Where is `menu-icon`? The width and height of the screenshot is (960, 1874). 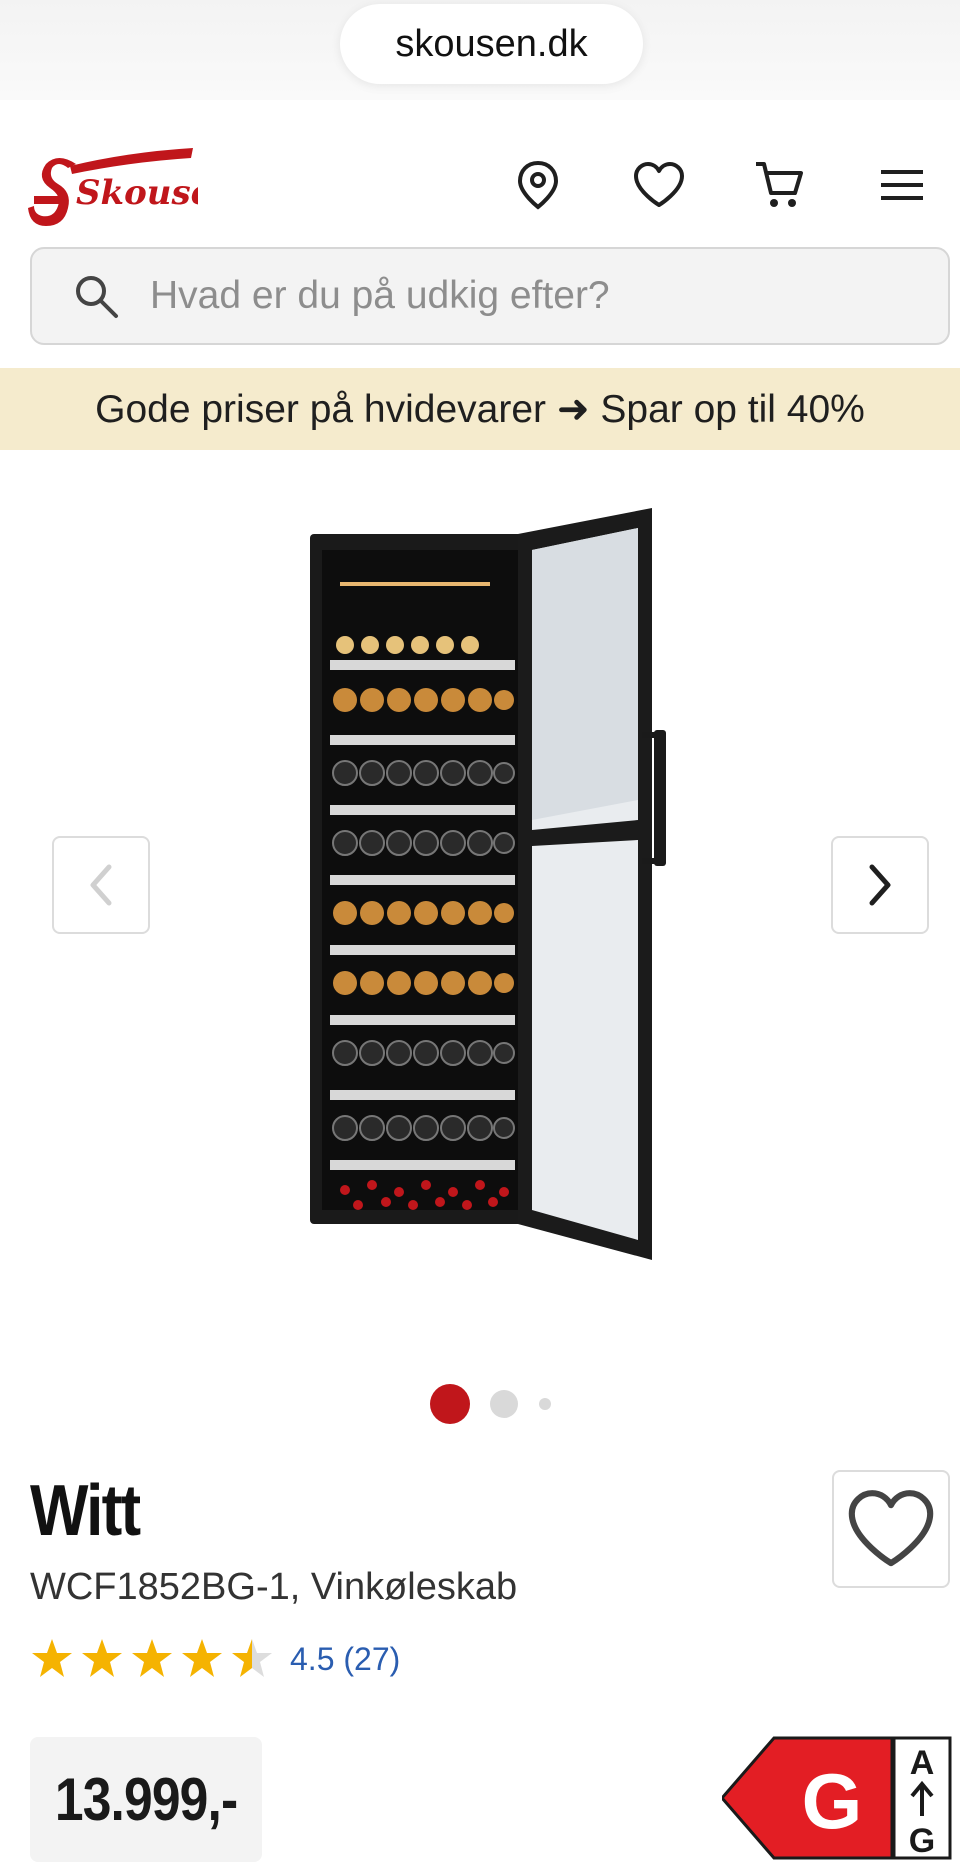
menu-icon is located at coordinates (902, 185).